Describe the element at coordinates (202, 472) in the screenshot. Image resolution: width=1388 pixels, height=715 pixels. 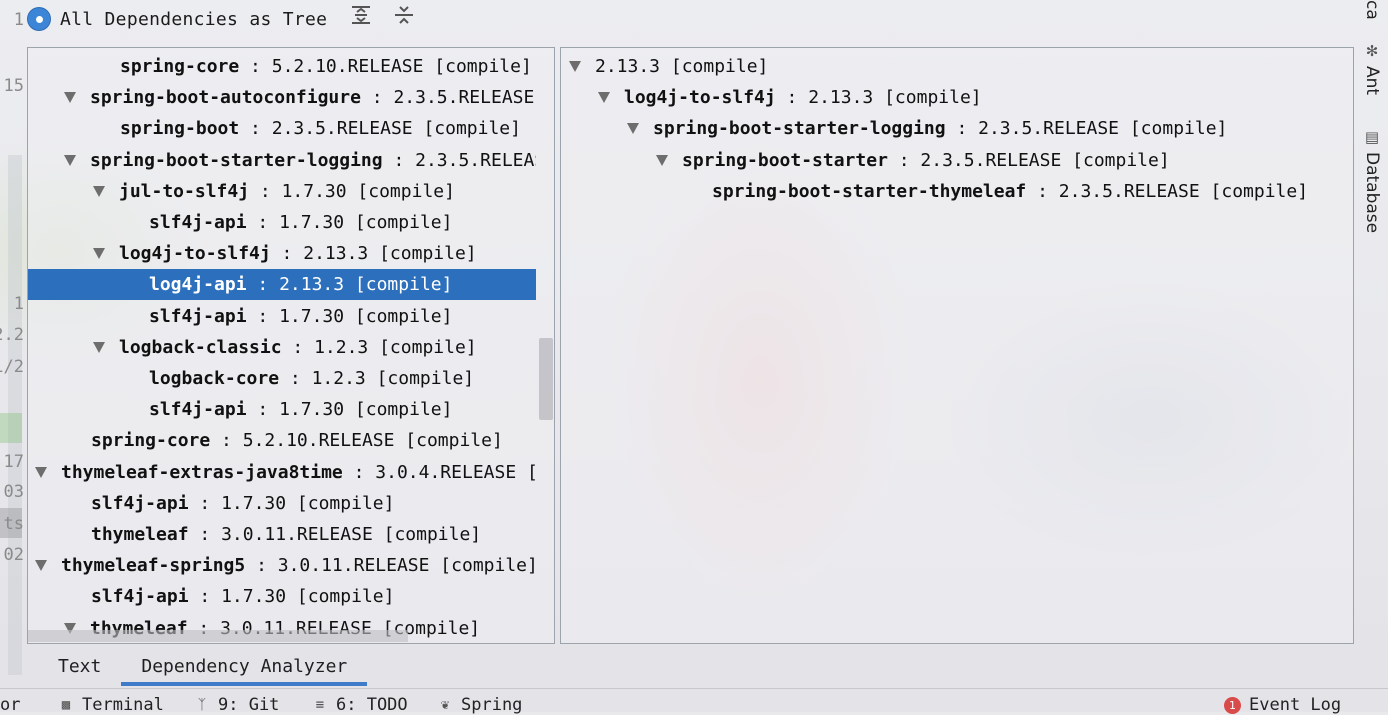
I see `artifact-name: thymeleaf-extras-java8time` at that location.